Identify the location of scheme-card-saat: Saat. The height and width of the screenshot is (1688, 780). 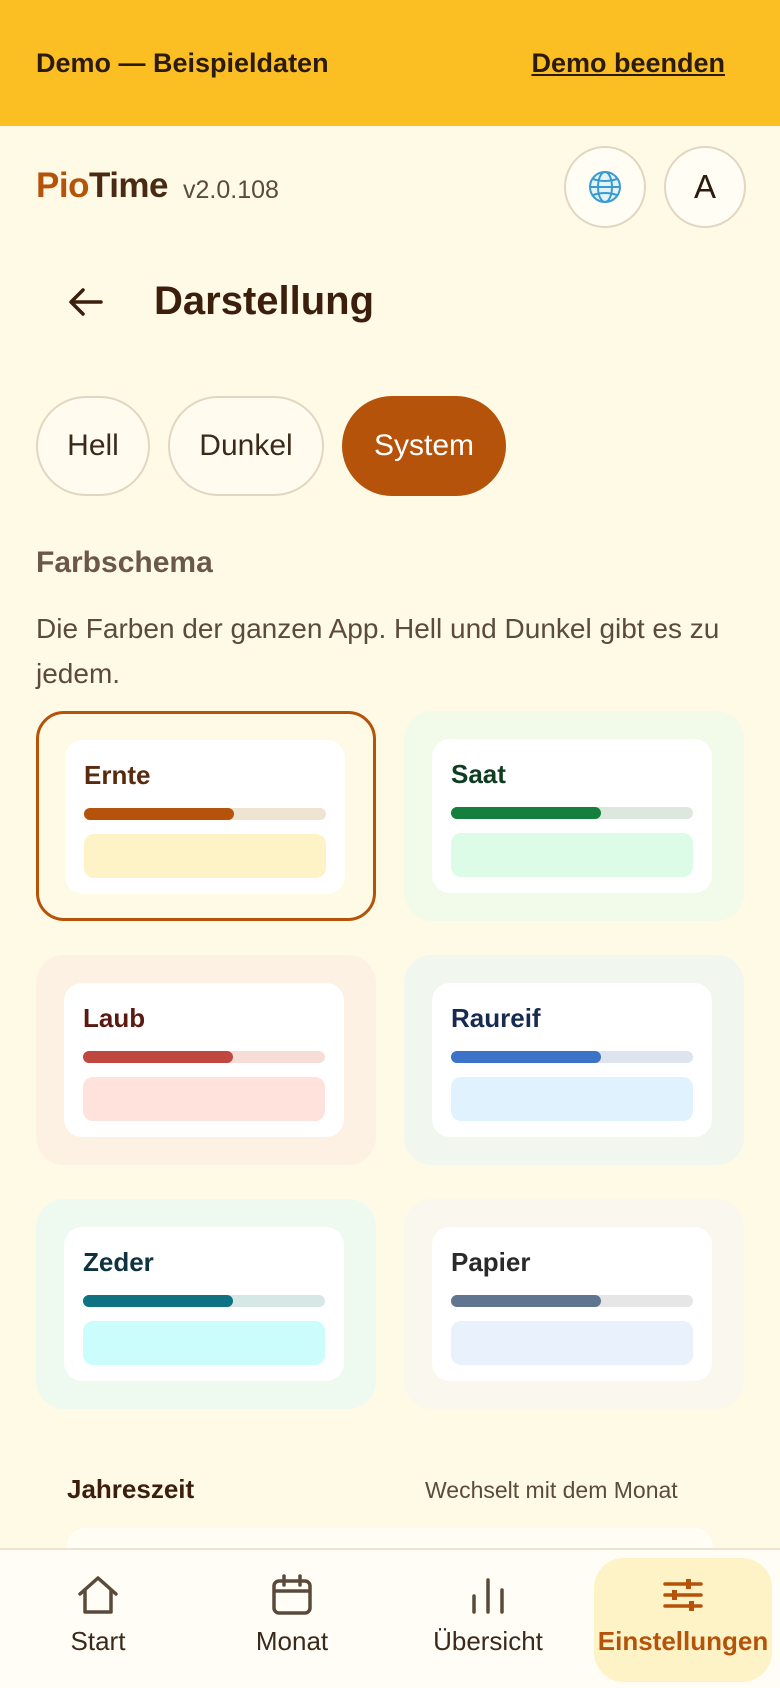
(574, 816).